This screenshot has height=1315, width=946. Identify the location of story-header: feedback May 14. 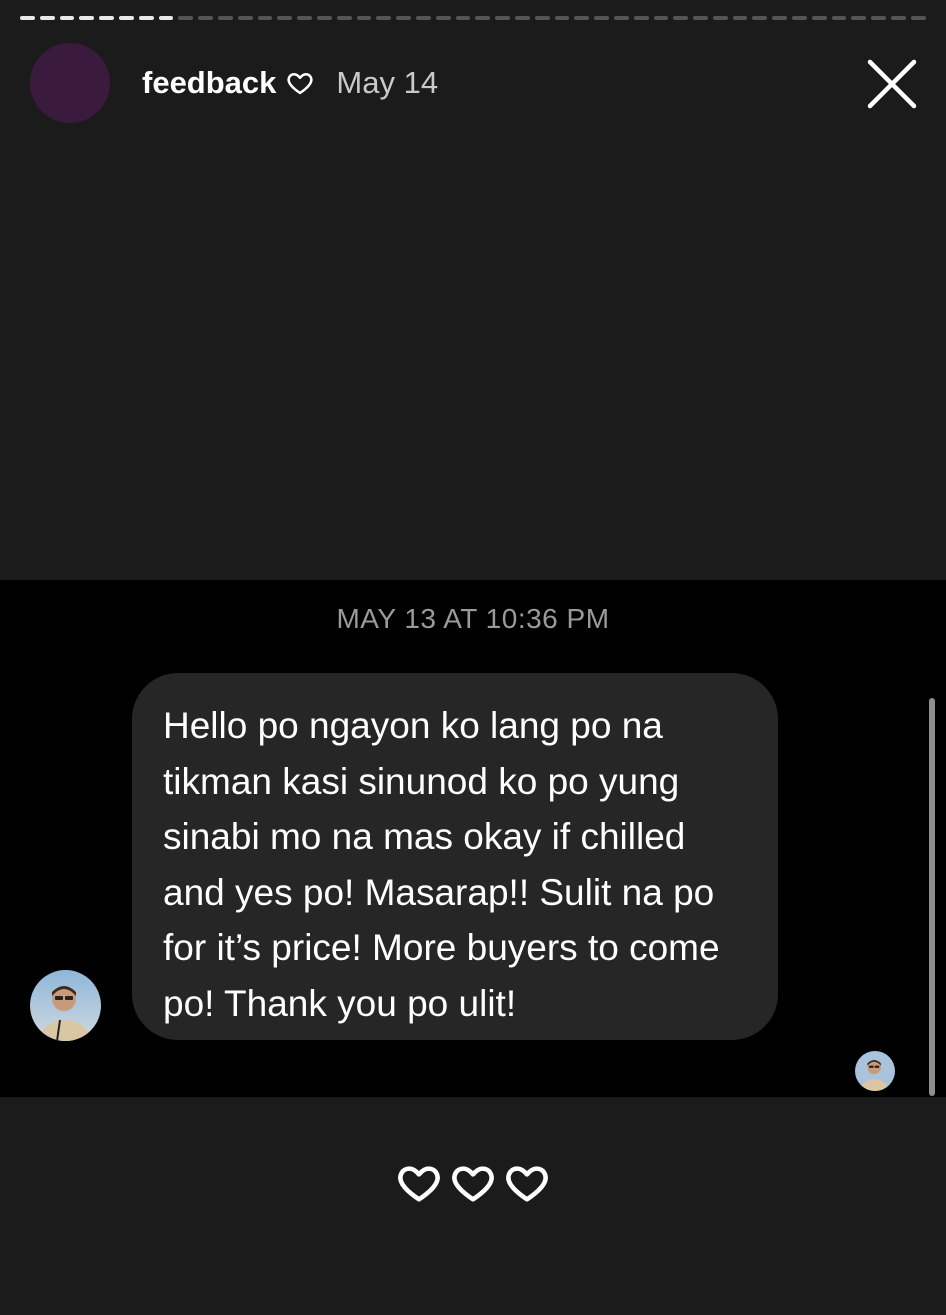
(478, 83).